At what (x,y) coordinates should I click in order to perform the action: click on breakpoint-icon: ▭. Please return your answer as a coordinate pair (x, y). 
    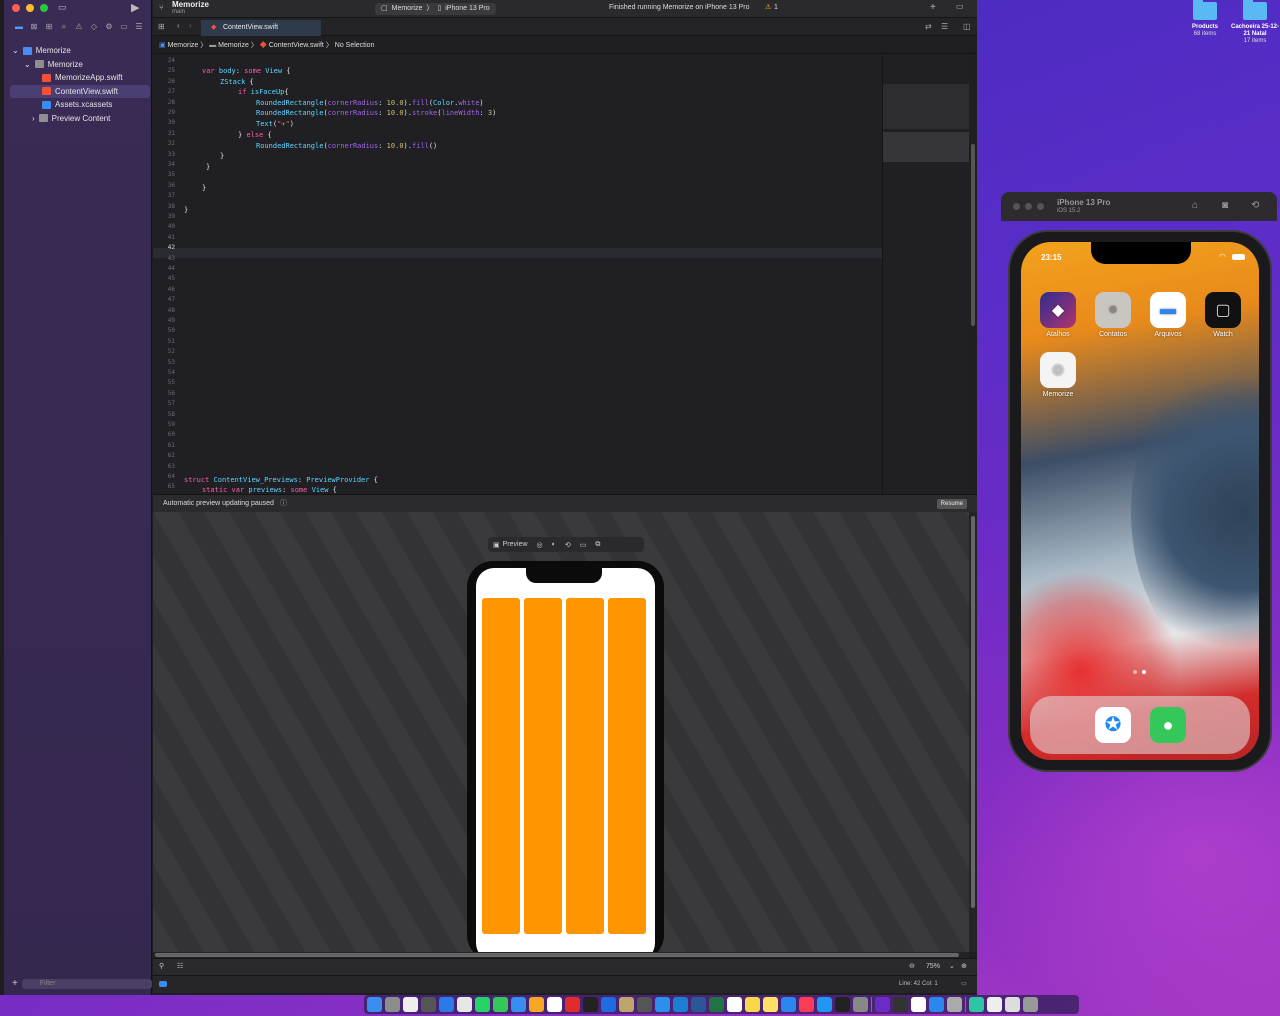
    Looking at the image, I should click on (124, 27).